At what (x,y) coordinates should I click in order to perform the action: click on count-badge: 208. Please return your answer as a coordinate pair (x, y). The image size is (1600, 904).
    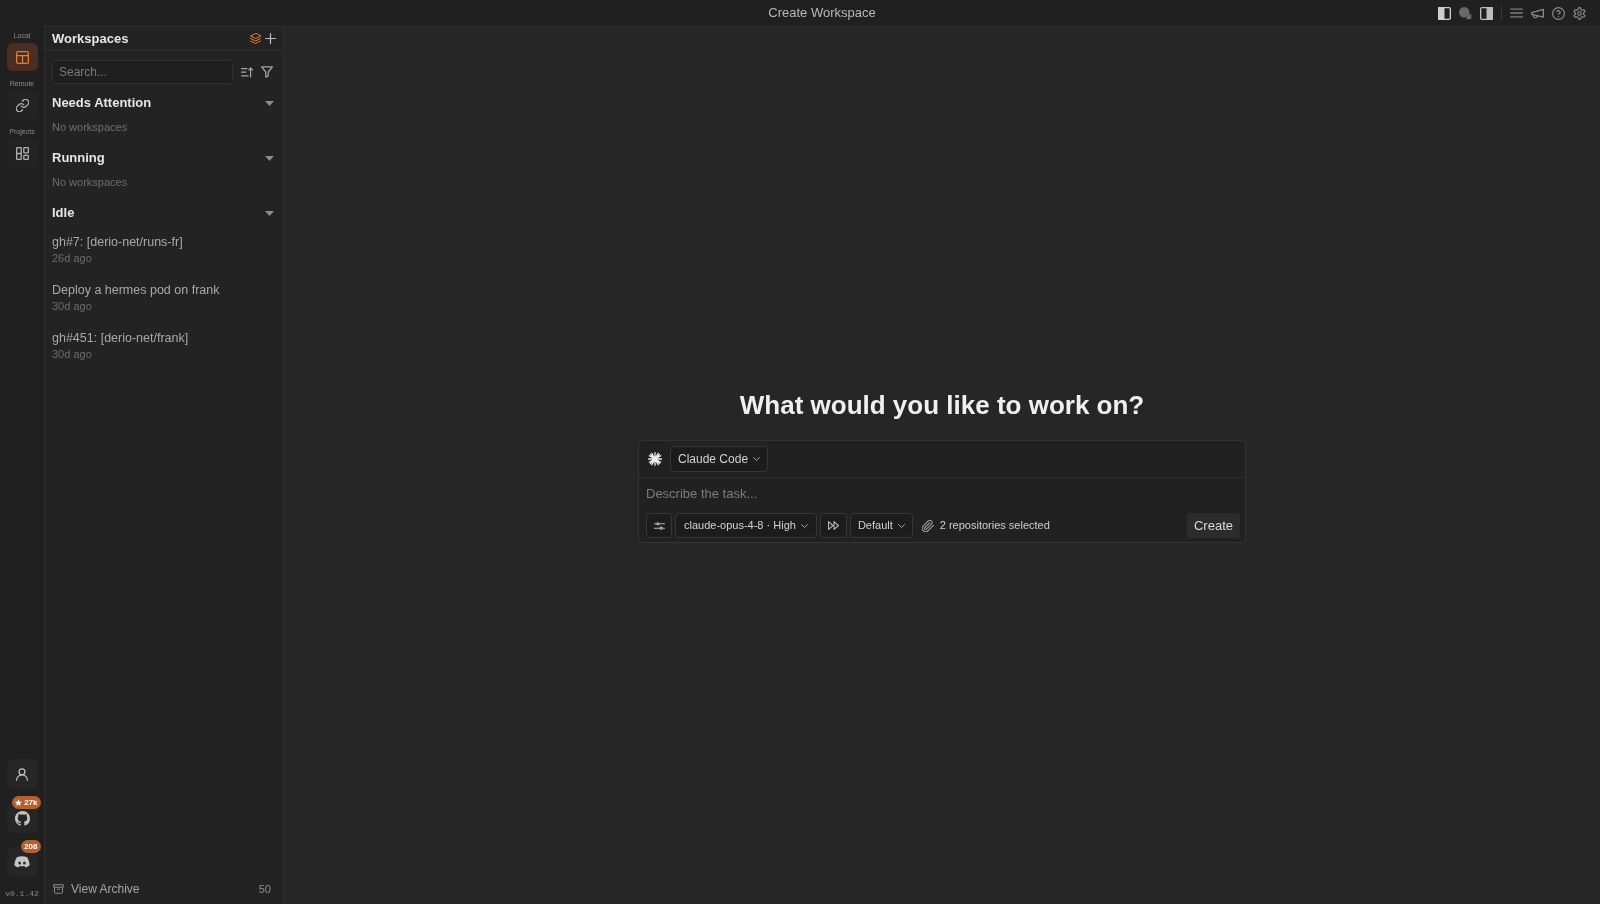
    Looking at the image, I should click on (31, 846).